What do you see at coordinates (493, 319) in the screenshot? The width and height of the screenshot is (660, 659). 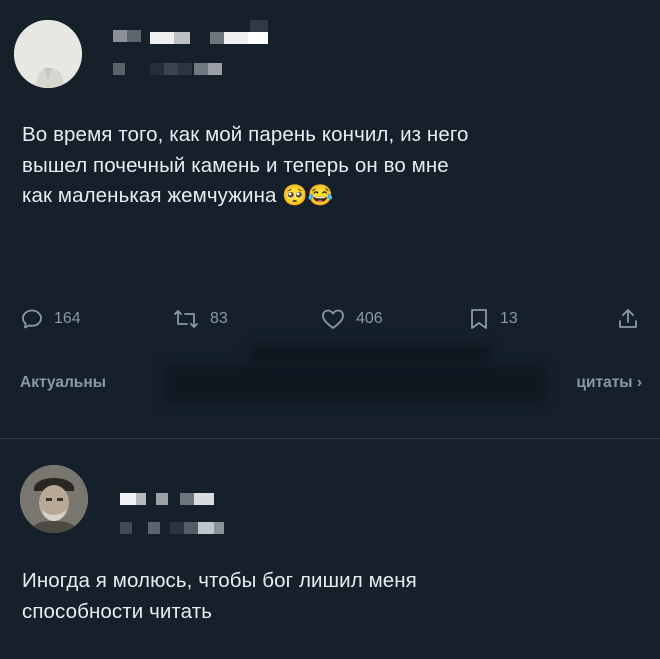 I see `bookmark-button: 13` at bounding box center [493, 319].